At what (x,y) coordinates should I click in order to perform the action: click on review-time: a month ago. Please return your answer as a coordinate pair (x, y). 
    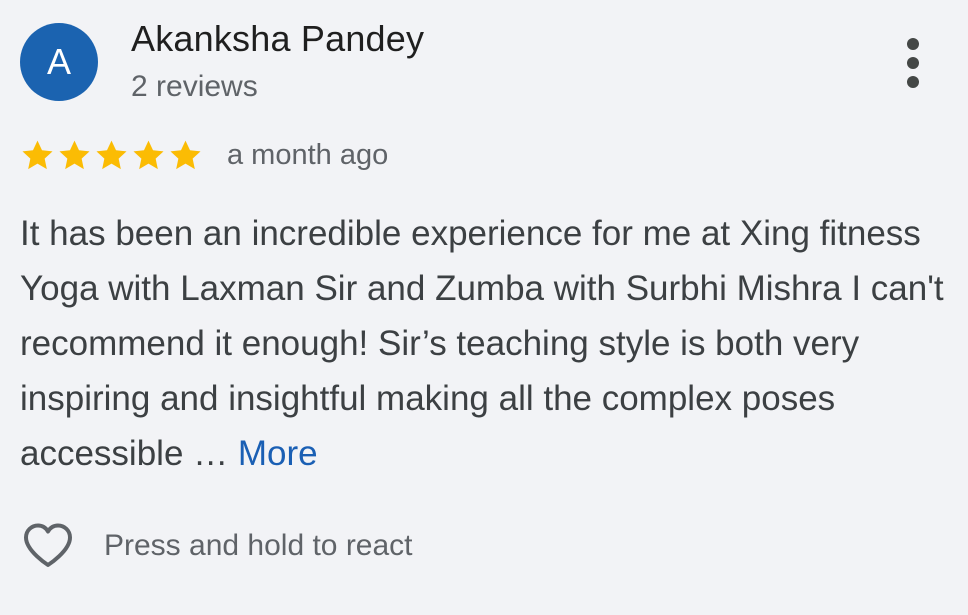
    Looking at the image, I should click on (308, 154).